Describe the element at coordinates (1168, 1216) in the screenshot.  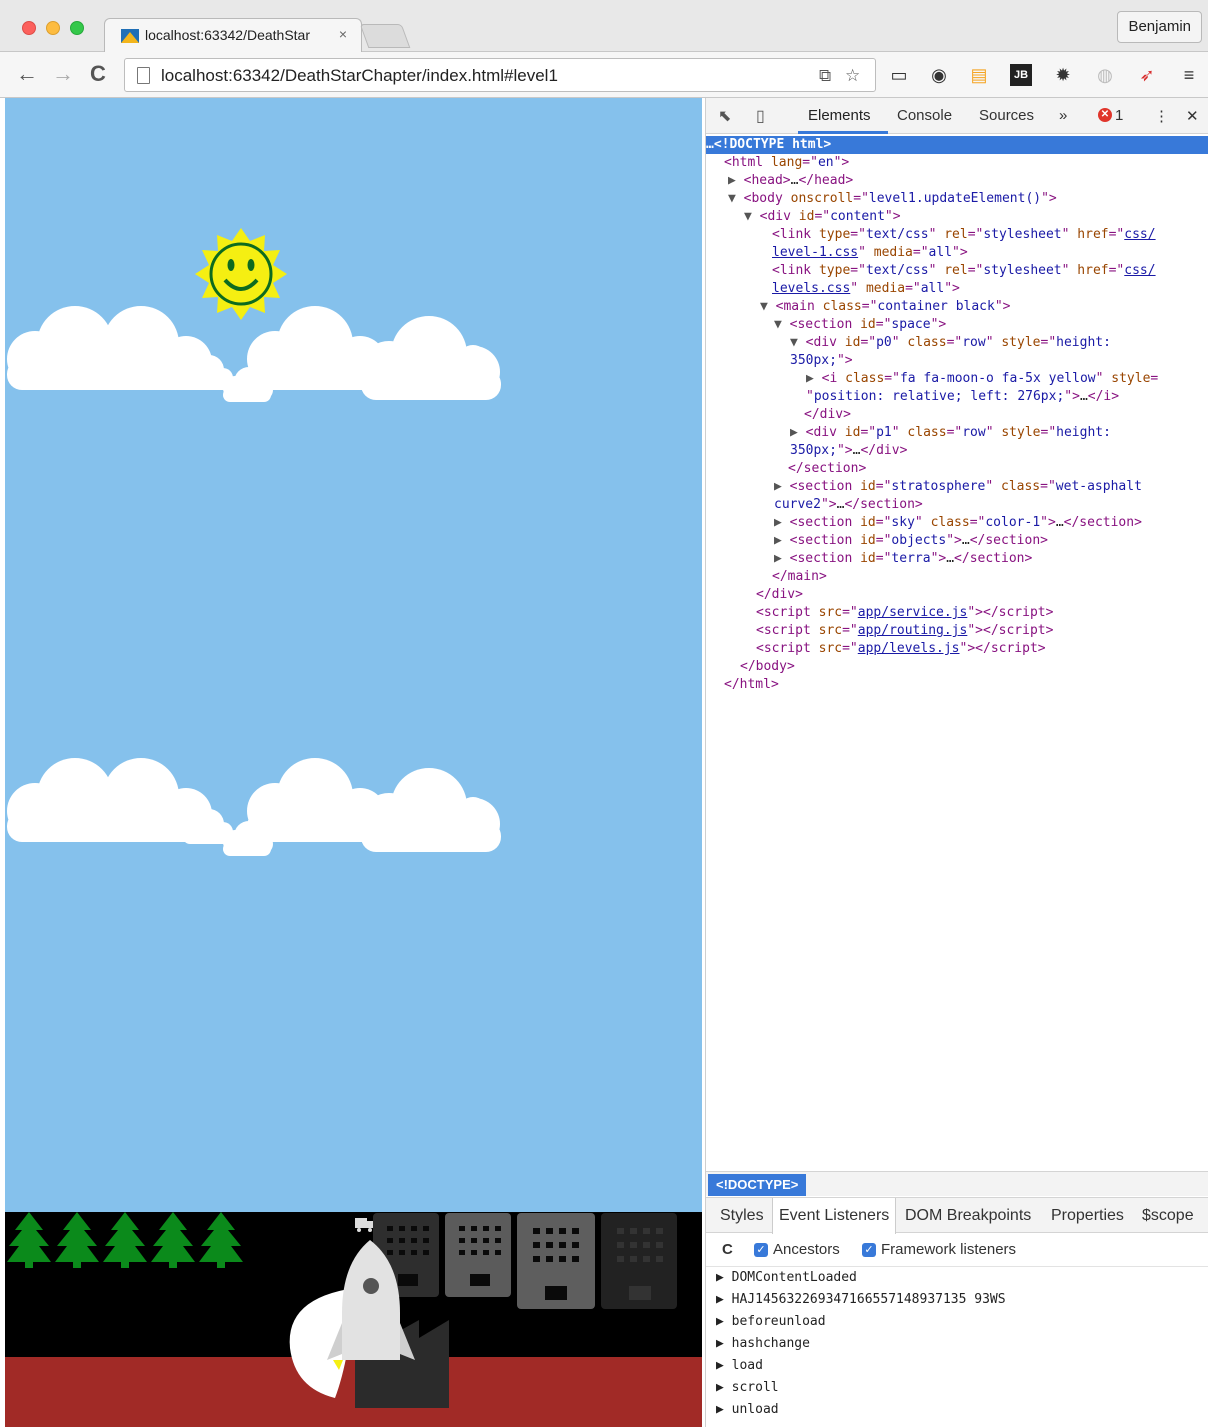
I see `tab-scope: $scope` at that location.